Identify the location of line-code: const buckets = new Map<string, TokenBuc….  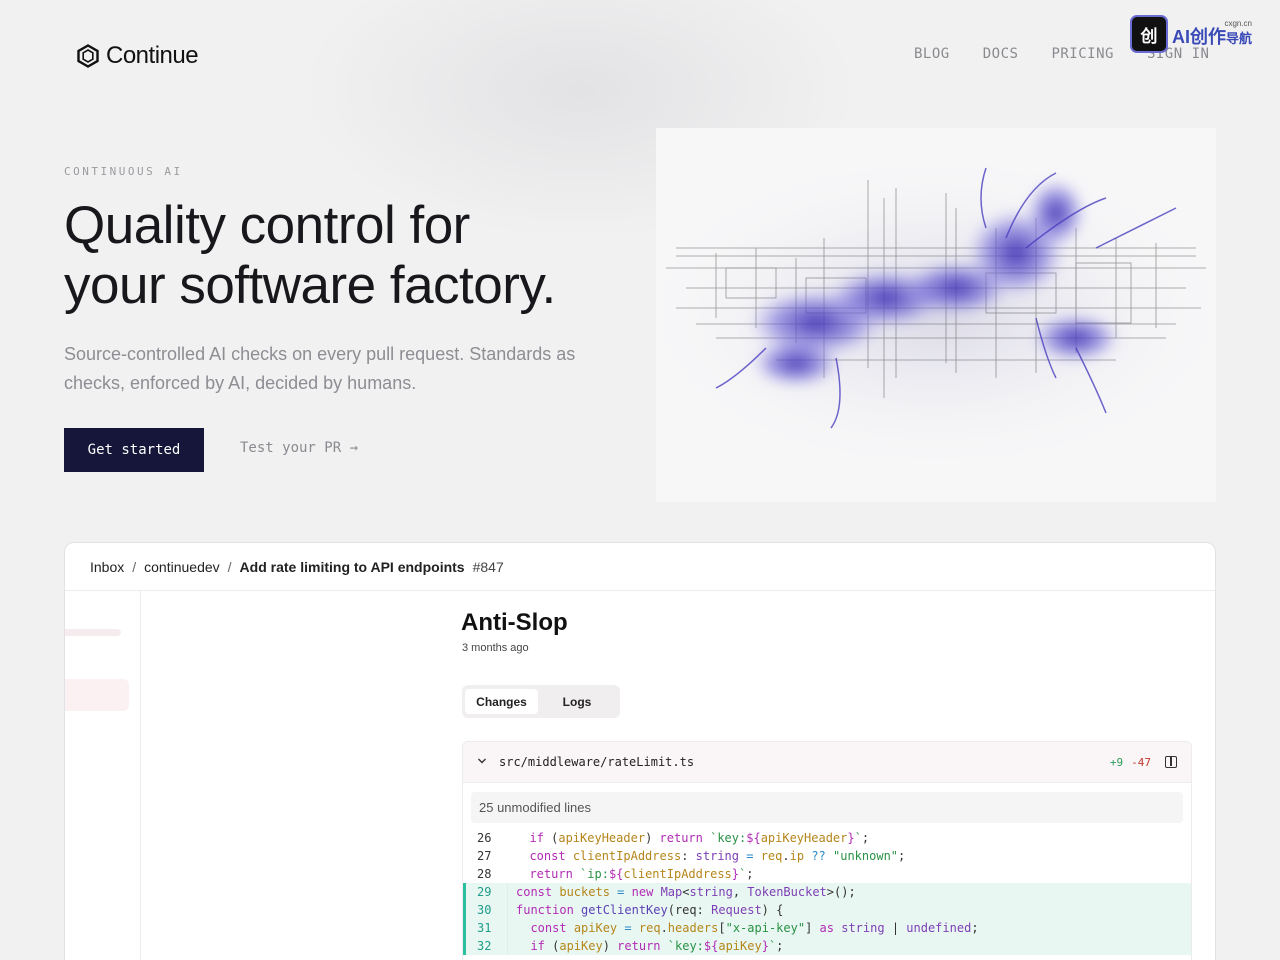
(681, 892).